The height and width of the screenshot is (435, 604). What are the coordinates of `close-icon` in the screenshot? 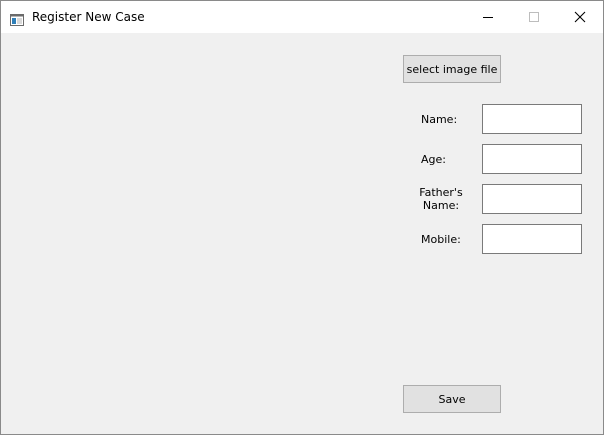 It's located at (580, 17).